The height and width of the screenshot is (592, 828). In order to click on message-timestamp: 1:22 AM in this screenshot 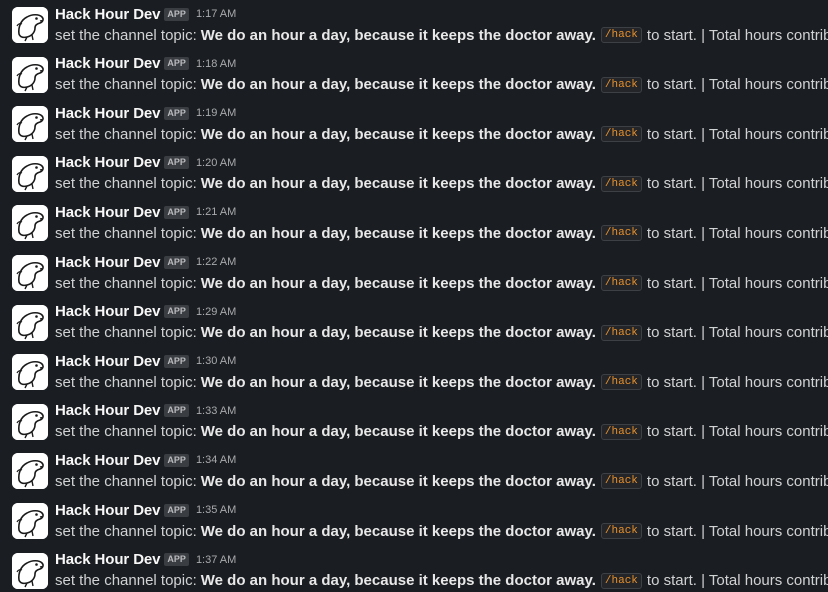, I will do `click(216, 262)`.